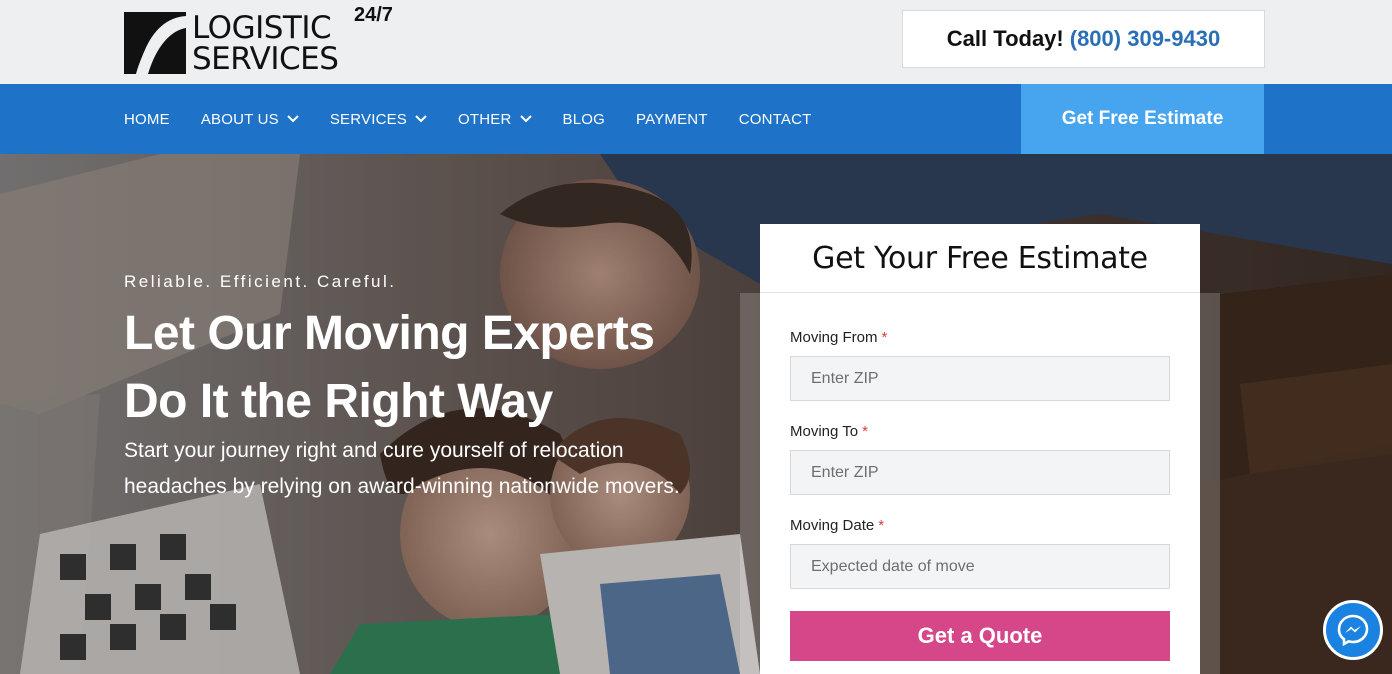 The height and width of the screenshot is (674, 1392). Describe the element at coordinates (260, 281) in the screenshot. I see `hero-tagline: Reliable. Efficient. Careful.` at that location.